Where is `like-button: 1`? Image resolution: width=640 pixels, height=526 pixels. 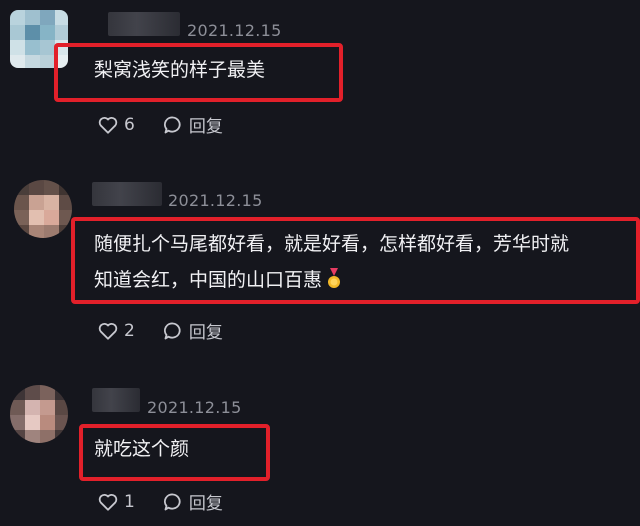
like-button: 1 is located at coordinates (116, 502).